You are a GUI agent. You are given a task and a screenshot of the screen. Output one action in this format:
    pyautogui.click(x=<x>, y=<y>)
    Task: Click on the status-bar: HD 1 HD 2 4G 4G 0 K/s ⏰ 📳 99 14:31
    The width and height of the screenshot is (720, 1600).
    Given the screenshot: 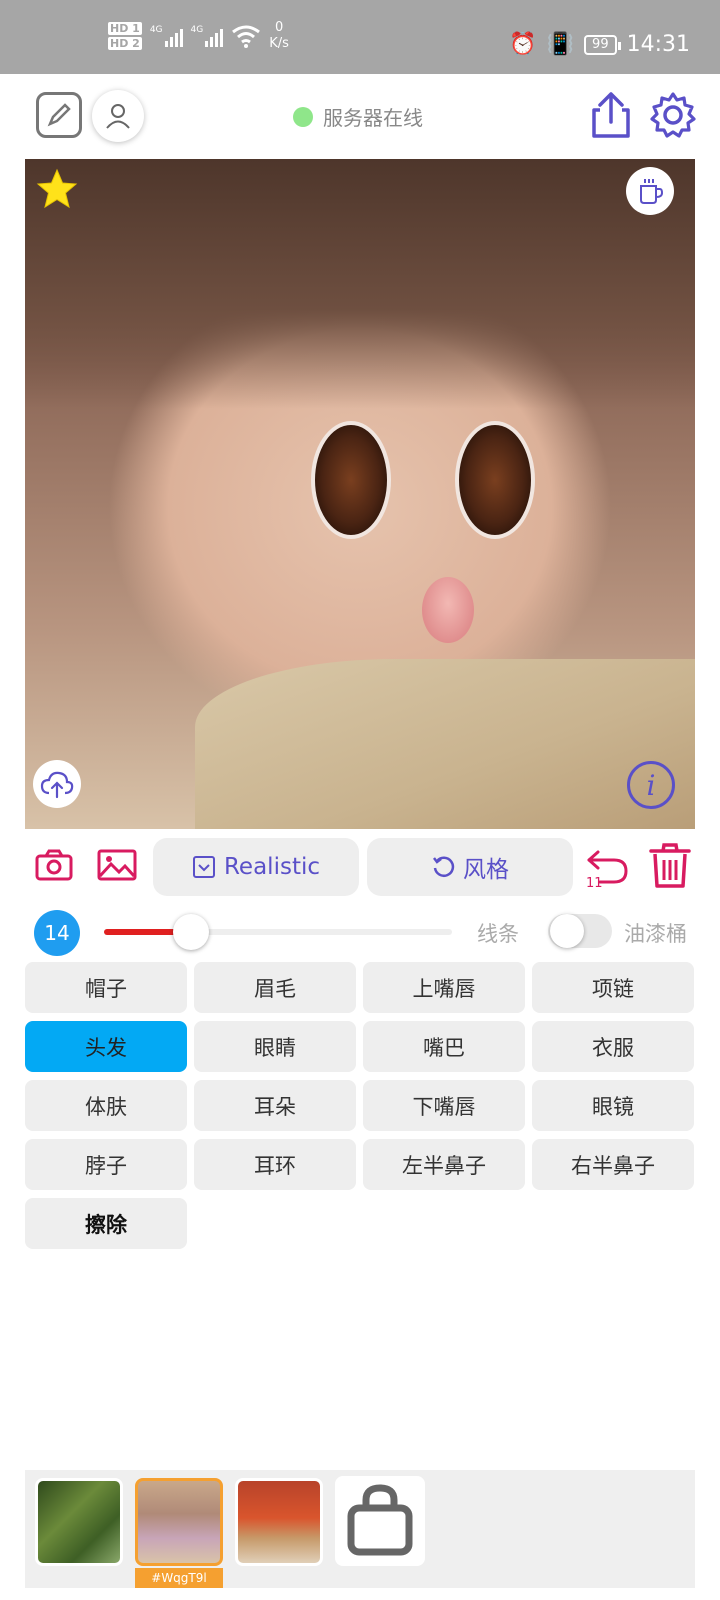 What is the action you would take?
    pyautogui.click(x=360, y=37)
    